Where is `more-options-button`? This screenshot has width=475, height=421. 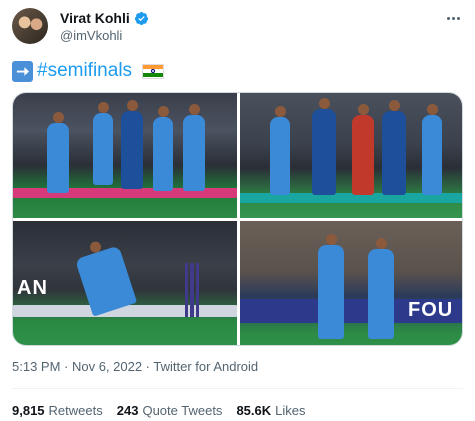 more-options-button is located at coordinates (453, 18).